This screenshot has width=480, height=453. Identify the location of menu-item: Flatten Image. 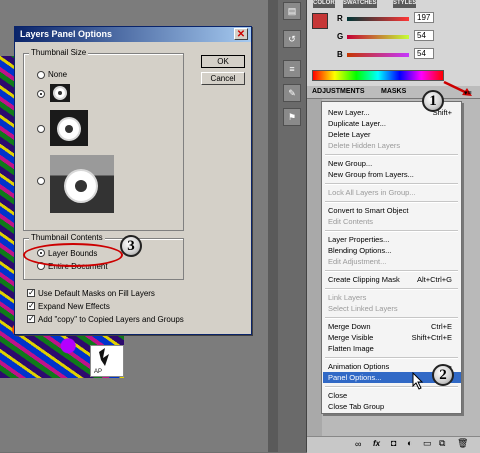
(392, 348).